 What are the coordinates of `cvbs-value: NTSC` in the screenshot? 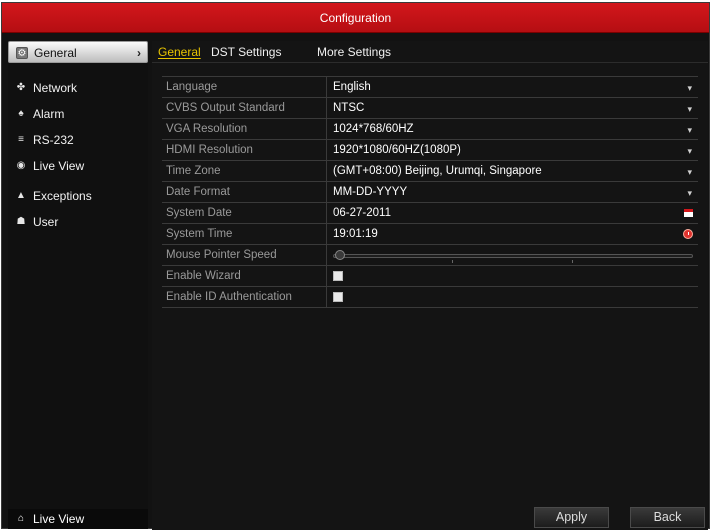 It's located at (349, 108).